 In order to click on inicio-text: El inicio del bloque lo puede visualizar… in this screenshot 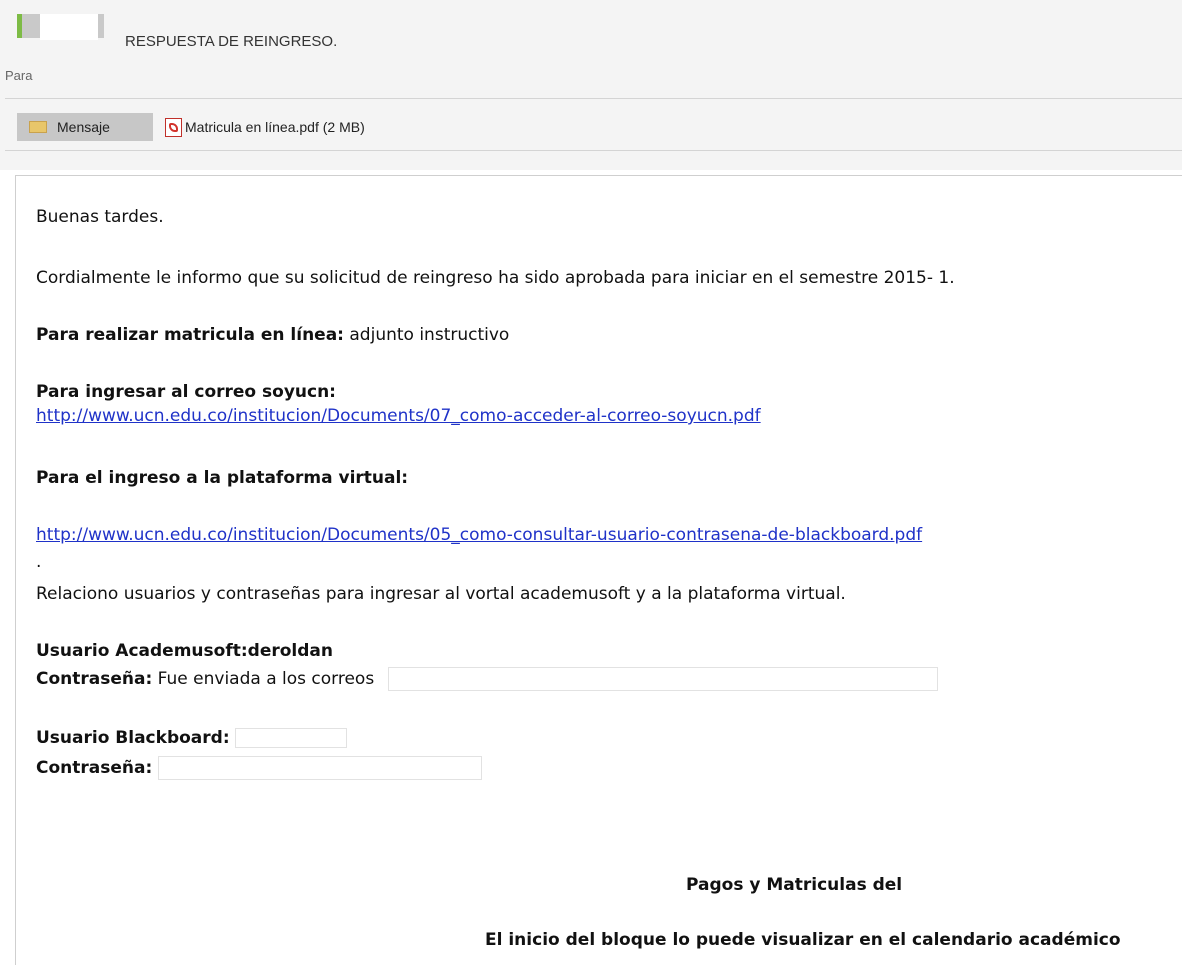, I will do `click(803, 940)`.